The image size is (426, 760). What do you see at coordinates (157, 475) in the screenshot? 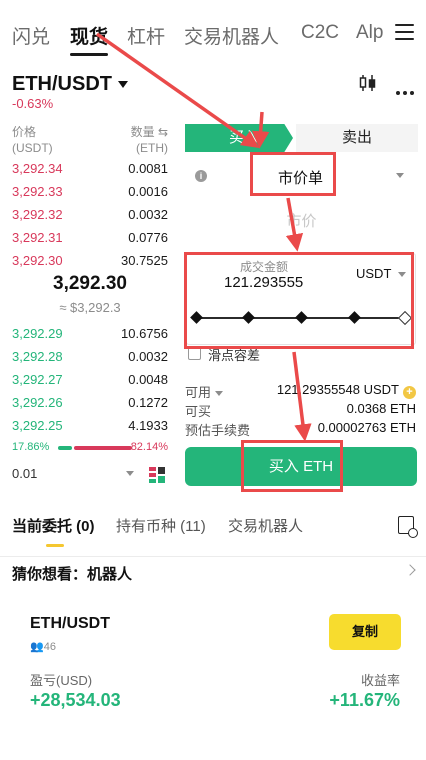
I see `orderbook-layout-icon` at bounding box center [157, 475].